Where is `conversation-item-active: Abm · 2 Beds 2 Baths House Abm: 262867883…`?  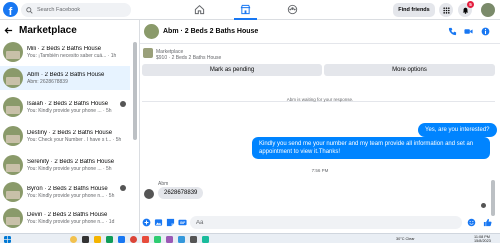
conversation-item-active: Abm · 2 Beds 2 Baths House Abm: 262867883… is located at coordinates (65, 78).